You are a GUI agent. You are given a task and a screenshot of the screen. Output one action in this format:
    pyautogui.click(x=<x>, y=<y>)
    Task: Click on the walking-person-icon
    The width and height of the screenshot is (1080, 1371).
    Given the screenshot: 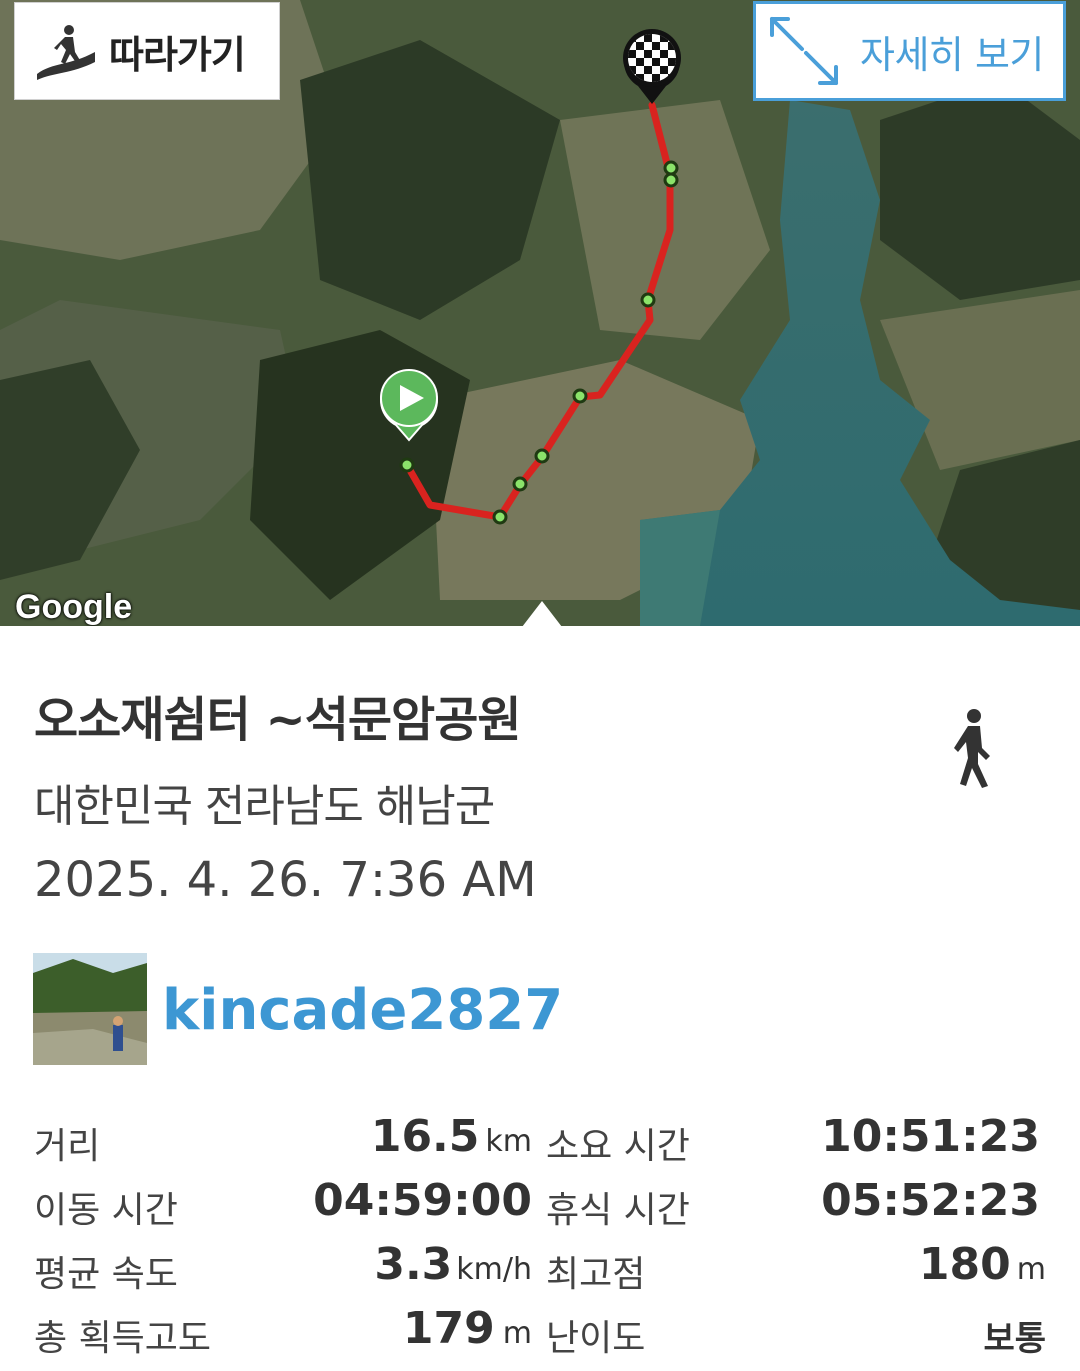 What is the action you would take?
    pyautogui.click(x=972, y=748)
    